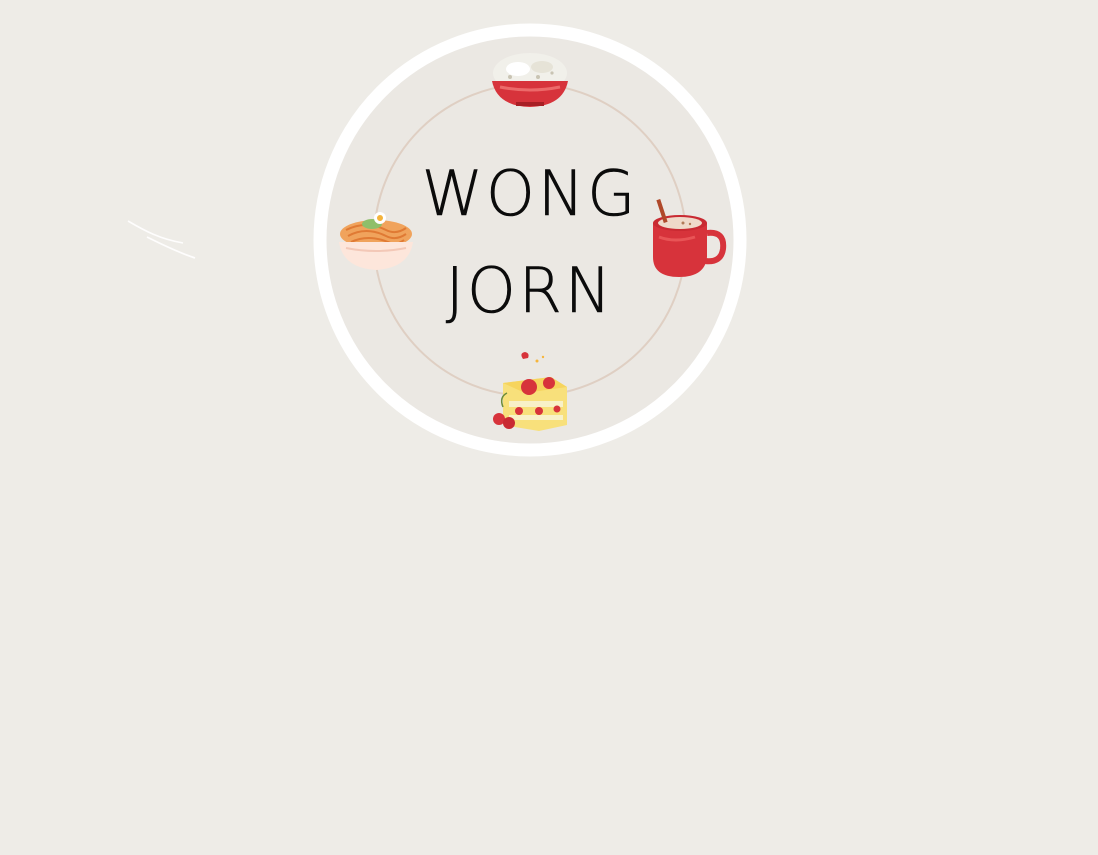 The height and width of the screenshot is (855, 1098). What do you see at coordinates (161, 239) in the screenshot?
I see `decorative-stroke-mark` at bounding box center [161, 239].